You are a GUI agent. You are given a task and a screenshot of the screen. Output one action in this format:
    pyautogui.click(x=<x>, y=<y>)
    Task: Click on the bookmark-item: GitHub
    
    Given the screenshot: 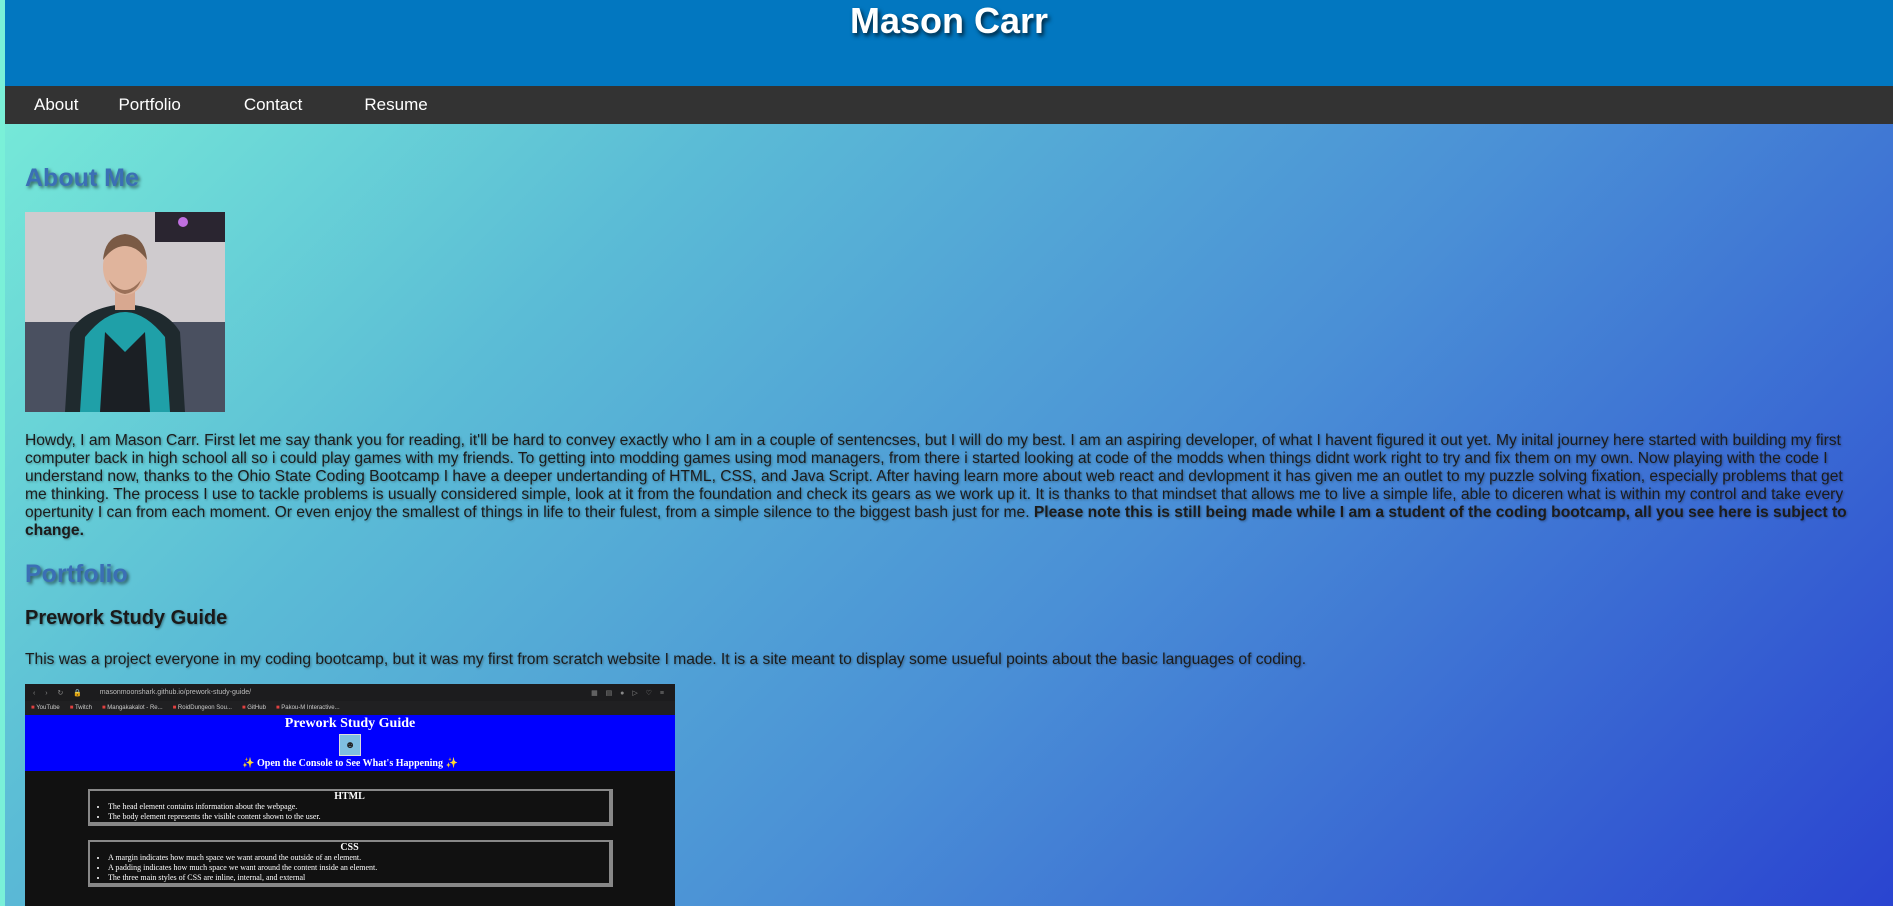 What is the action you would take?
    pyautogui.click(x=254, y=708)
    